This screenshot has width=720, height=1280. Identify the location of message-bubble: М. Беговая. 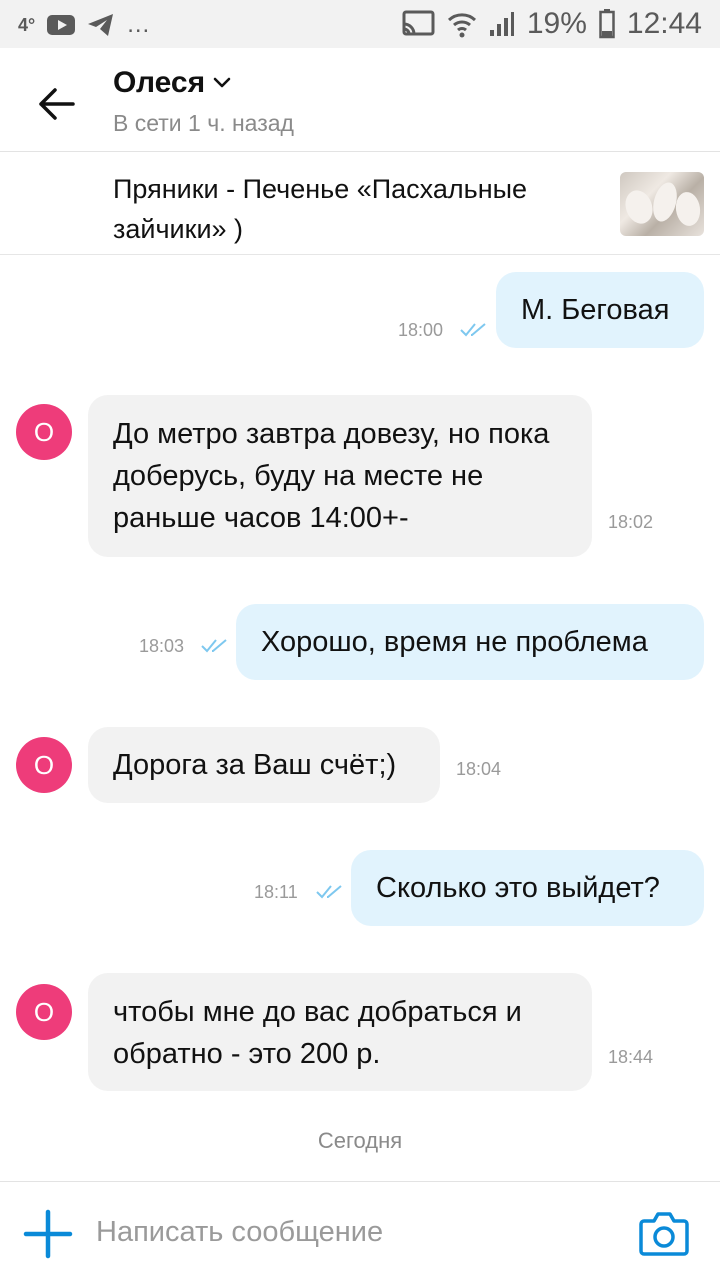
(600, 310).